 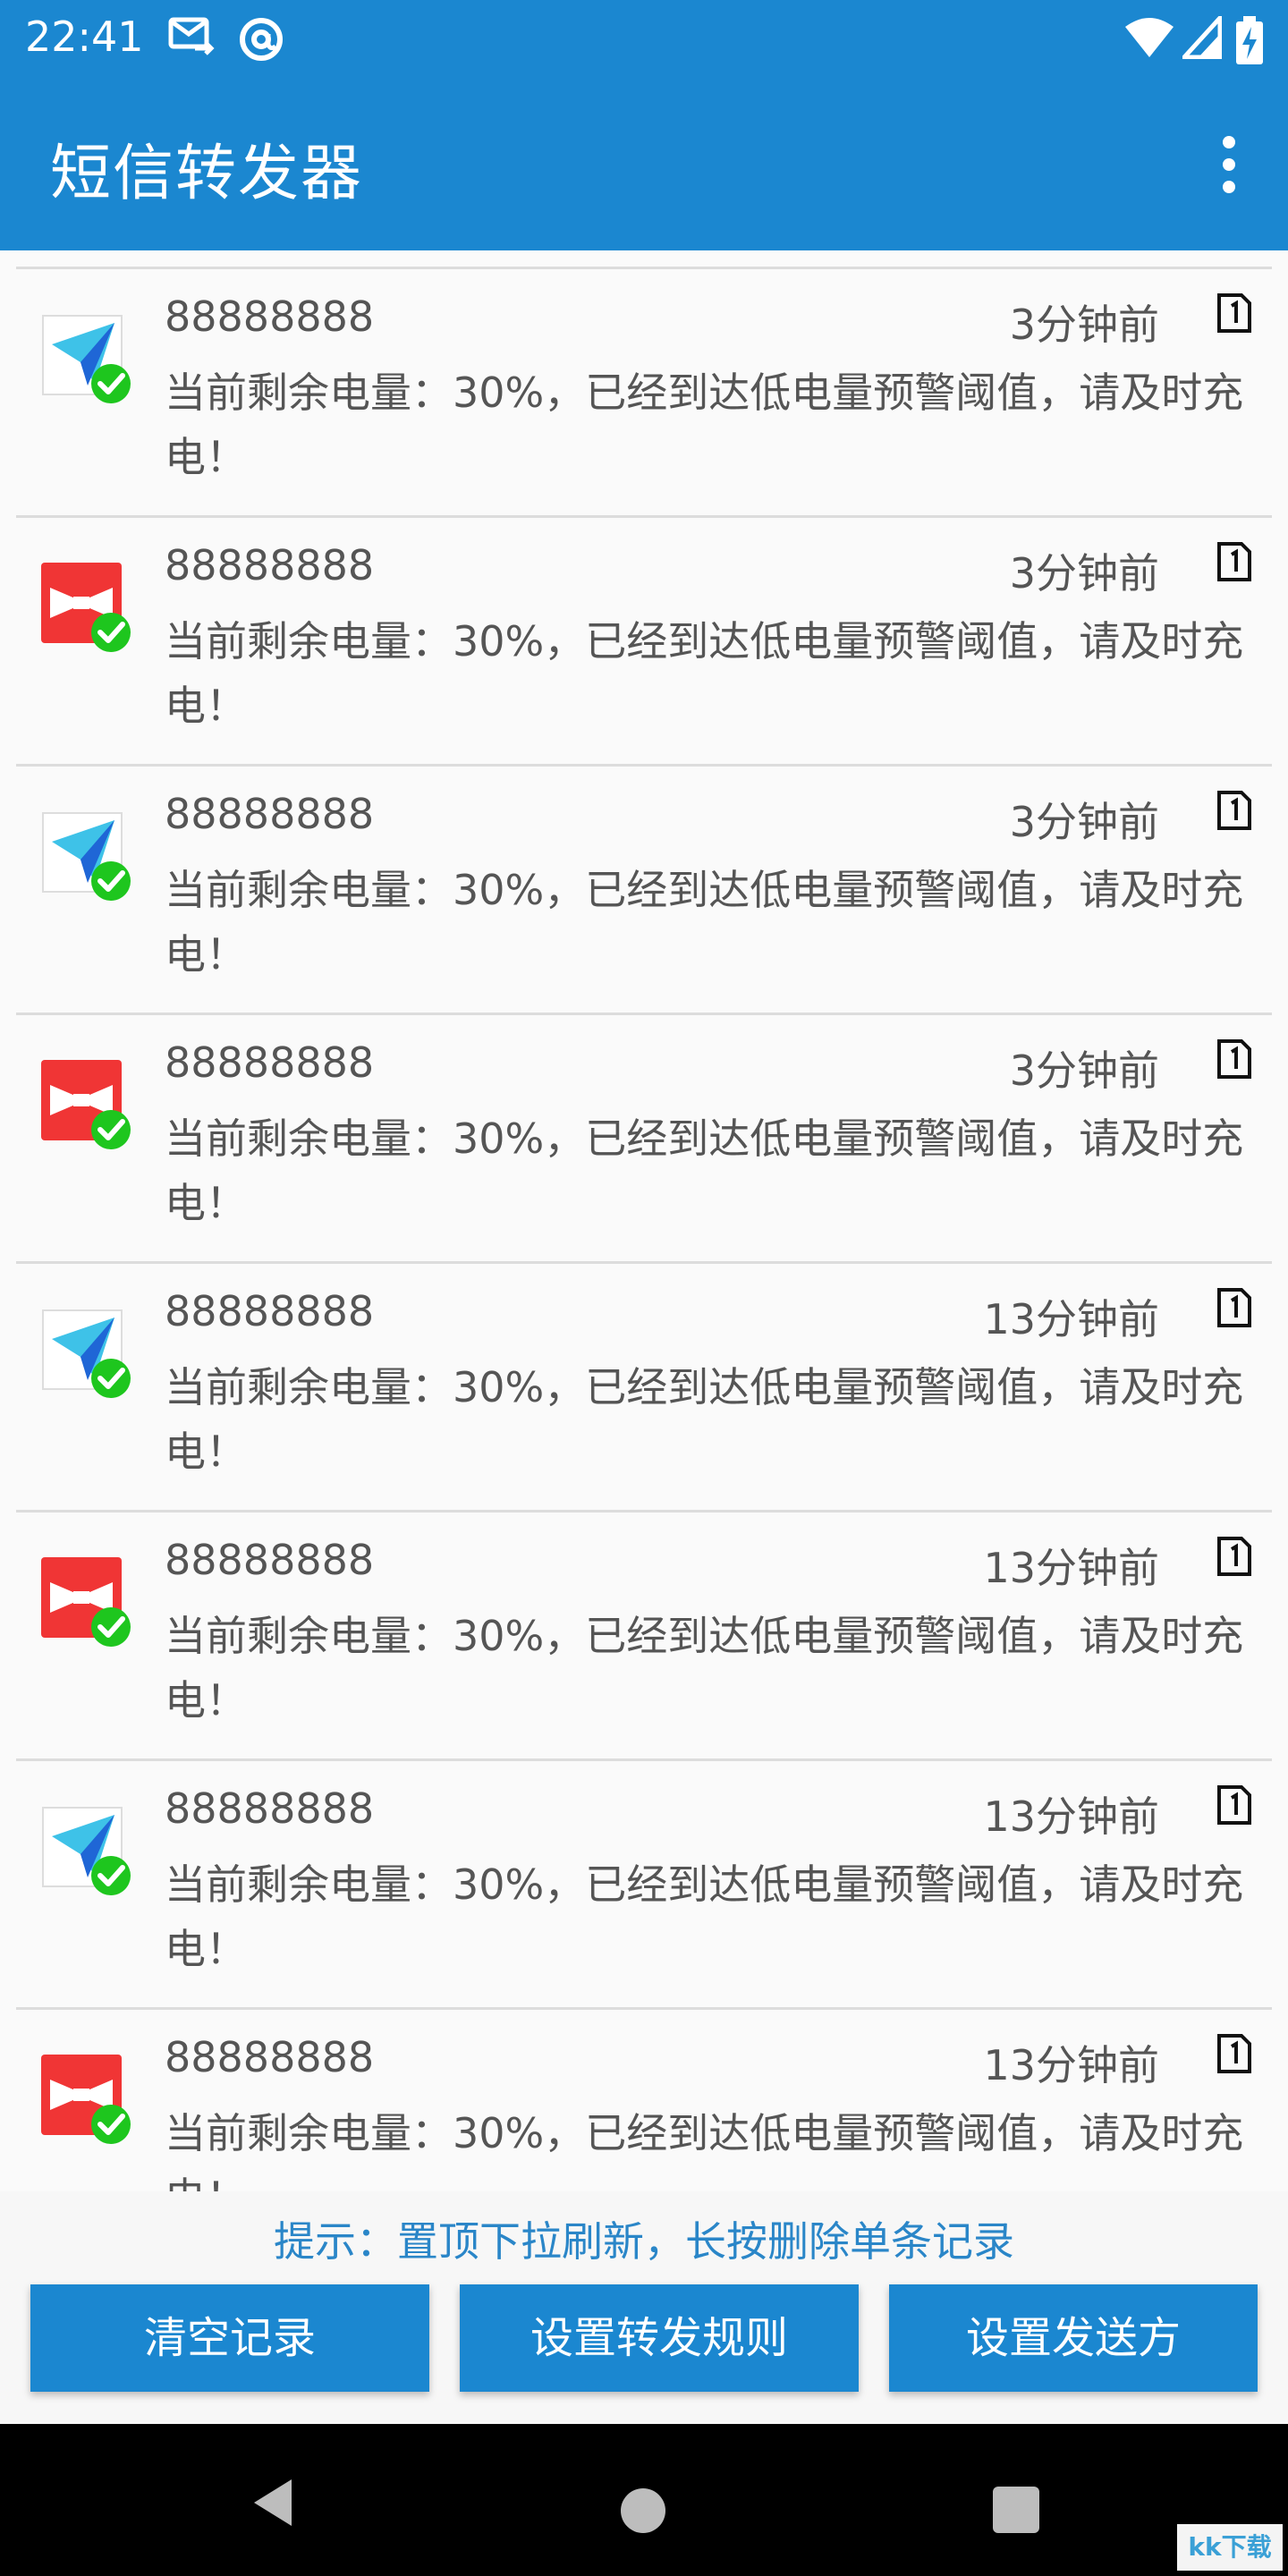 What do you see at coordinates (1016, 2510) in the screenshot?
I see `recent-apps-icon` at bounding box center [1016, 2510].